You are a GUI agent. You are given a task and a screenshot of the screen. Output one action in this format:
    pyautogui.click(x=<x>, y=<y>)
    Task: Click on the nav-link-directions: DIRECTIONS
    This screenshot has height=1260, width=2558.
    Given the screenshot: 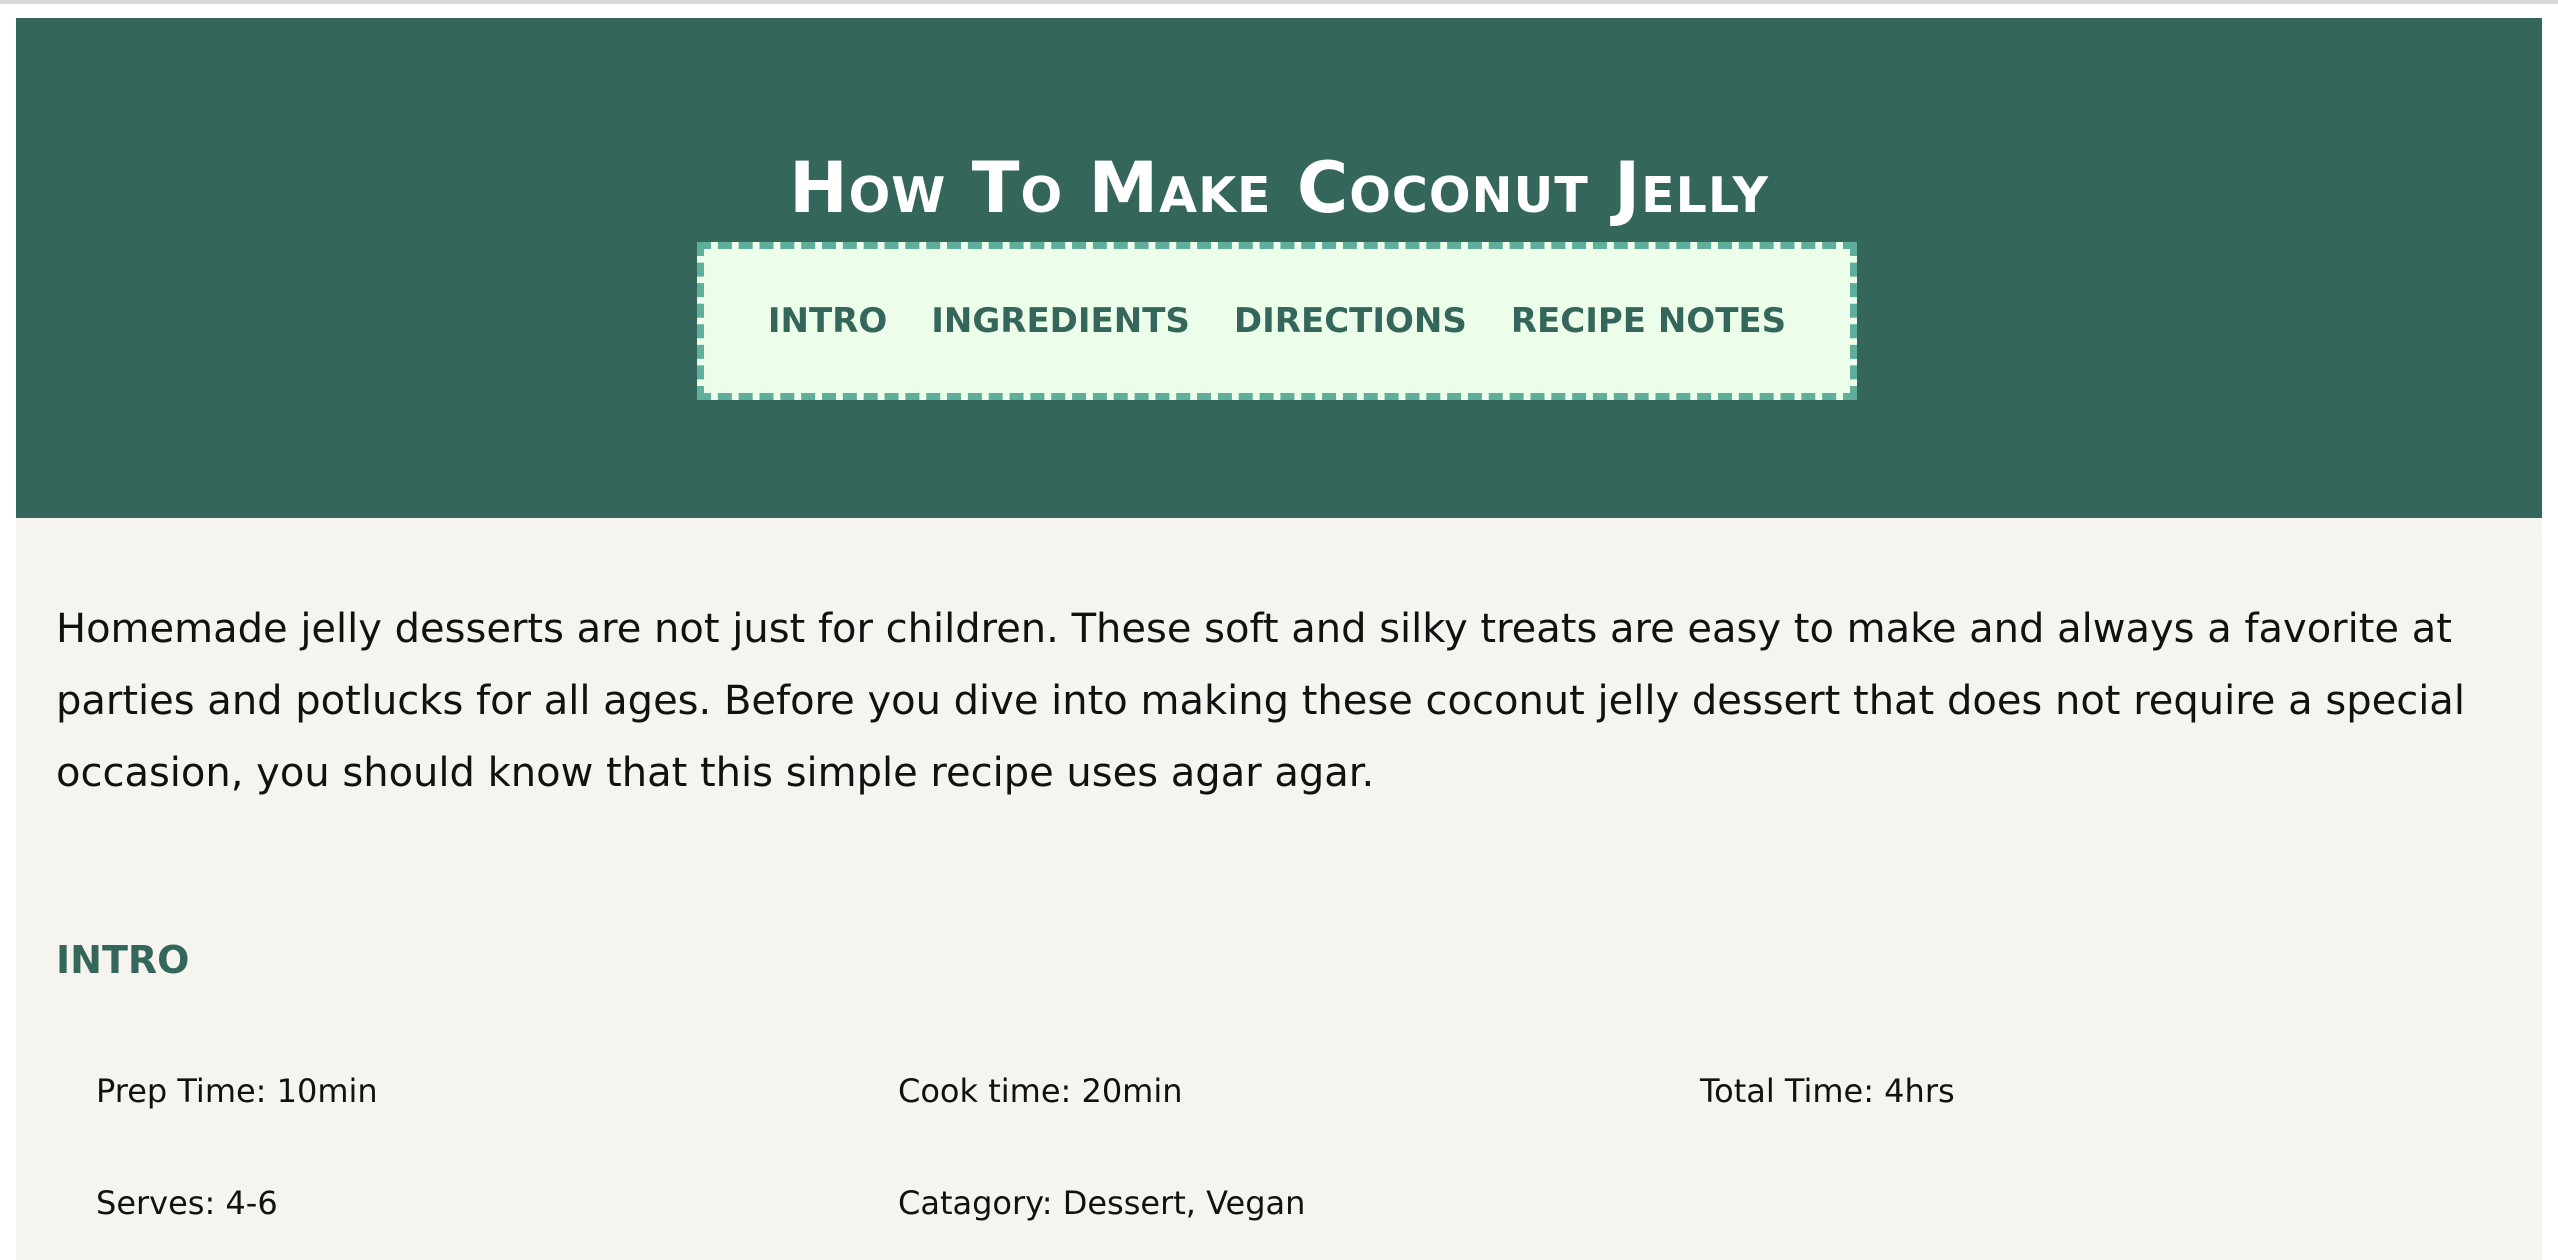 What is the action you would take?
    pyautogui.click(x=1350, y=321)
    